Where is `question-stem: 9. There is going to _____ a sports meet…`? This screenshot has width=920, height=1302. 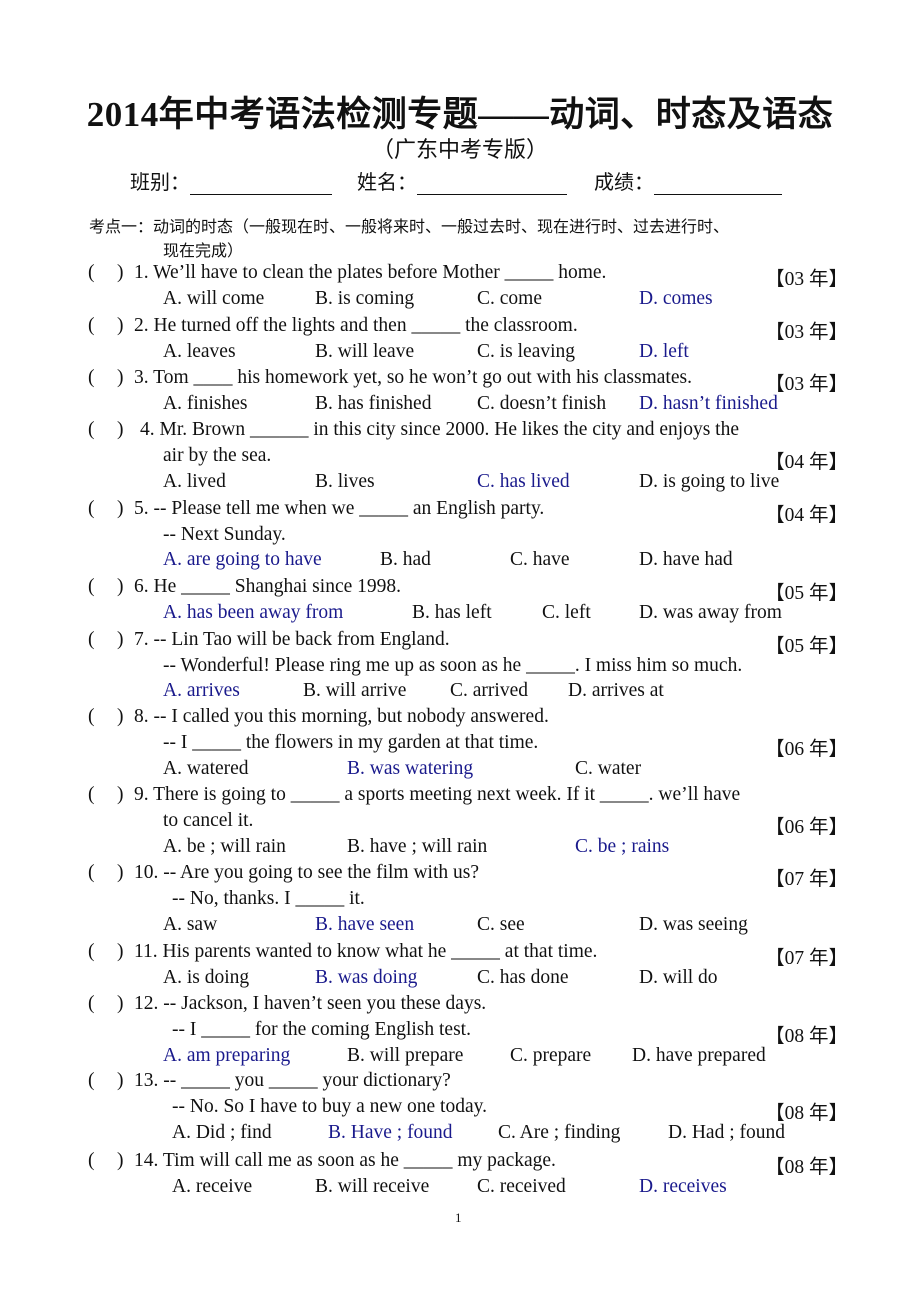 question-stem: 9. There is going to _____ a sports meet… is located at coordinates (437, 794).